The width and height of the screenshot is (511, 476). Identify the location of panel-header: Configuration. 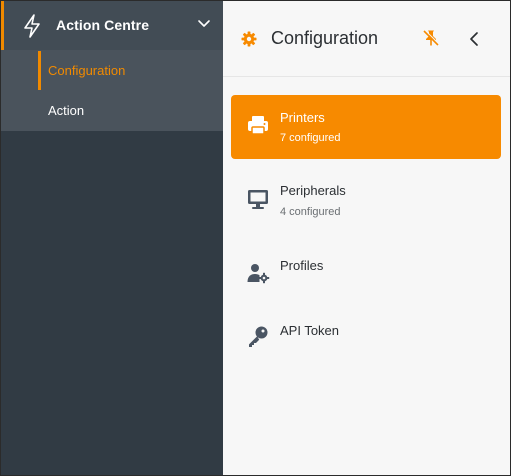
(366, 39).